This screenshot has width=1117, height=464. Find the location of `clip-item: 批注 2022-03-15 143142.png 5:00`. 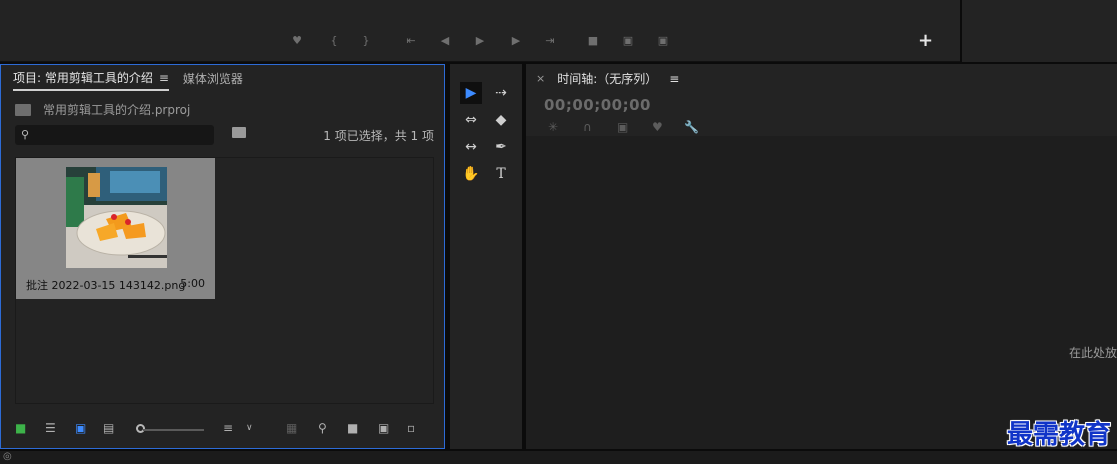

clip-item: 批注 2022-03-15 143142.png 5:00 is located at coordinates (115, 228).